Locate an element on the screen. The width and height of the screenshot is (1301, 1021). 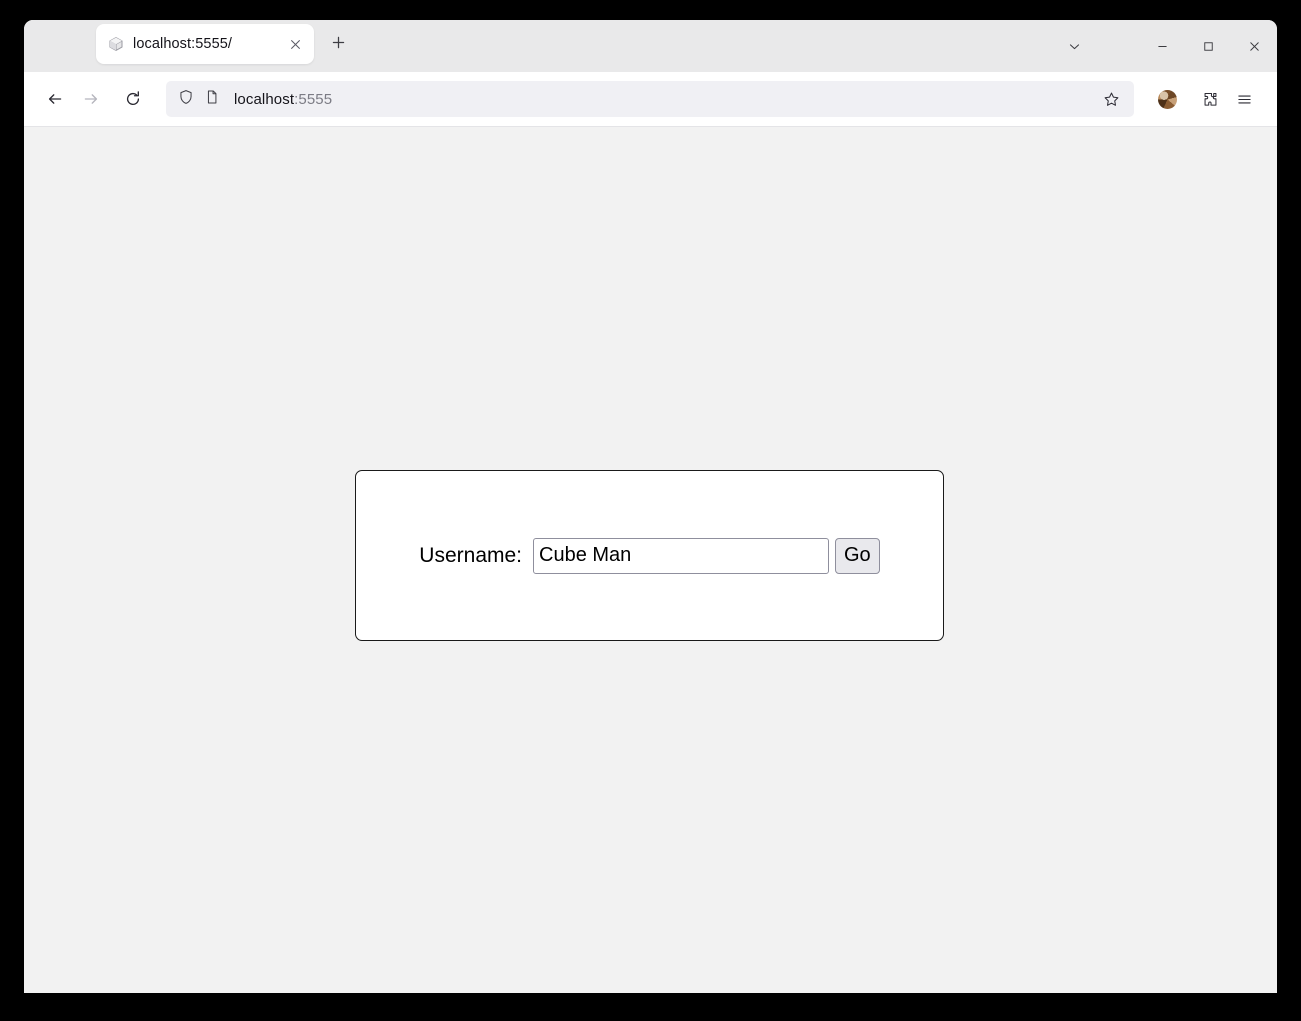
username-label: Username: is located at coordinates (470, 555).